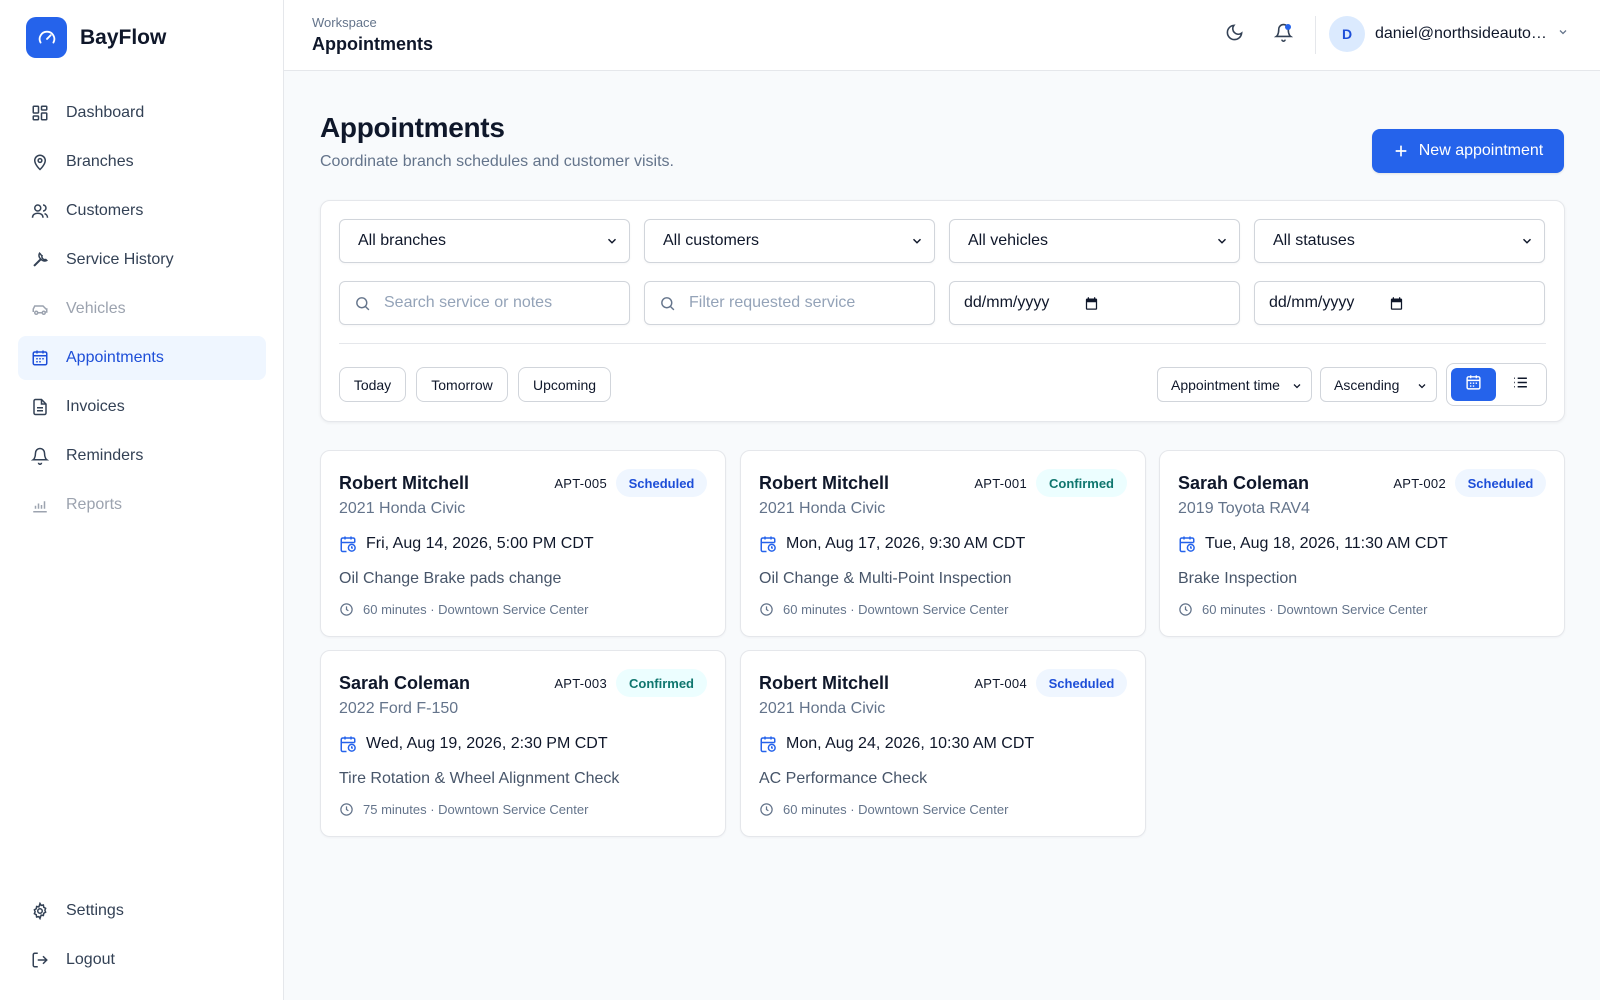 The image size is (1600, 1000). I want to click on sidebar-item-reports: Reports, so click(142, 505).